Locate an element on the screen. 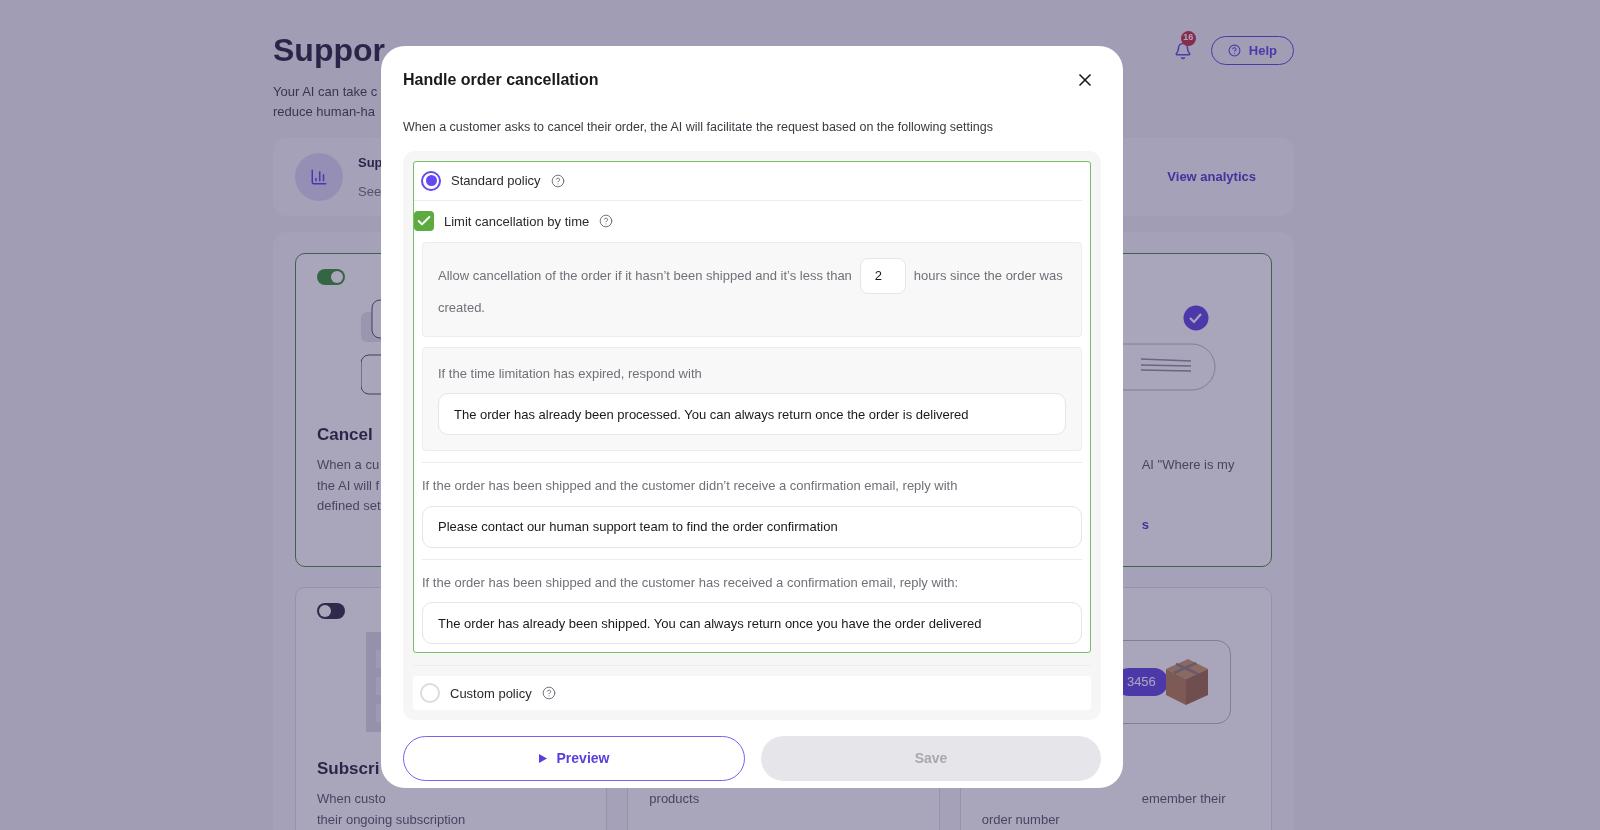 Image resolution: width=1600 pixels, height=830 pixels. view-analytics-link: View analytics is located at coordinates (1211, 177).